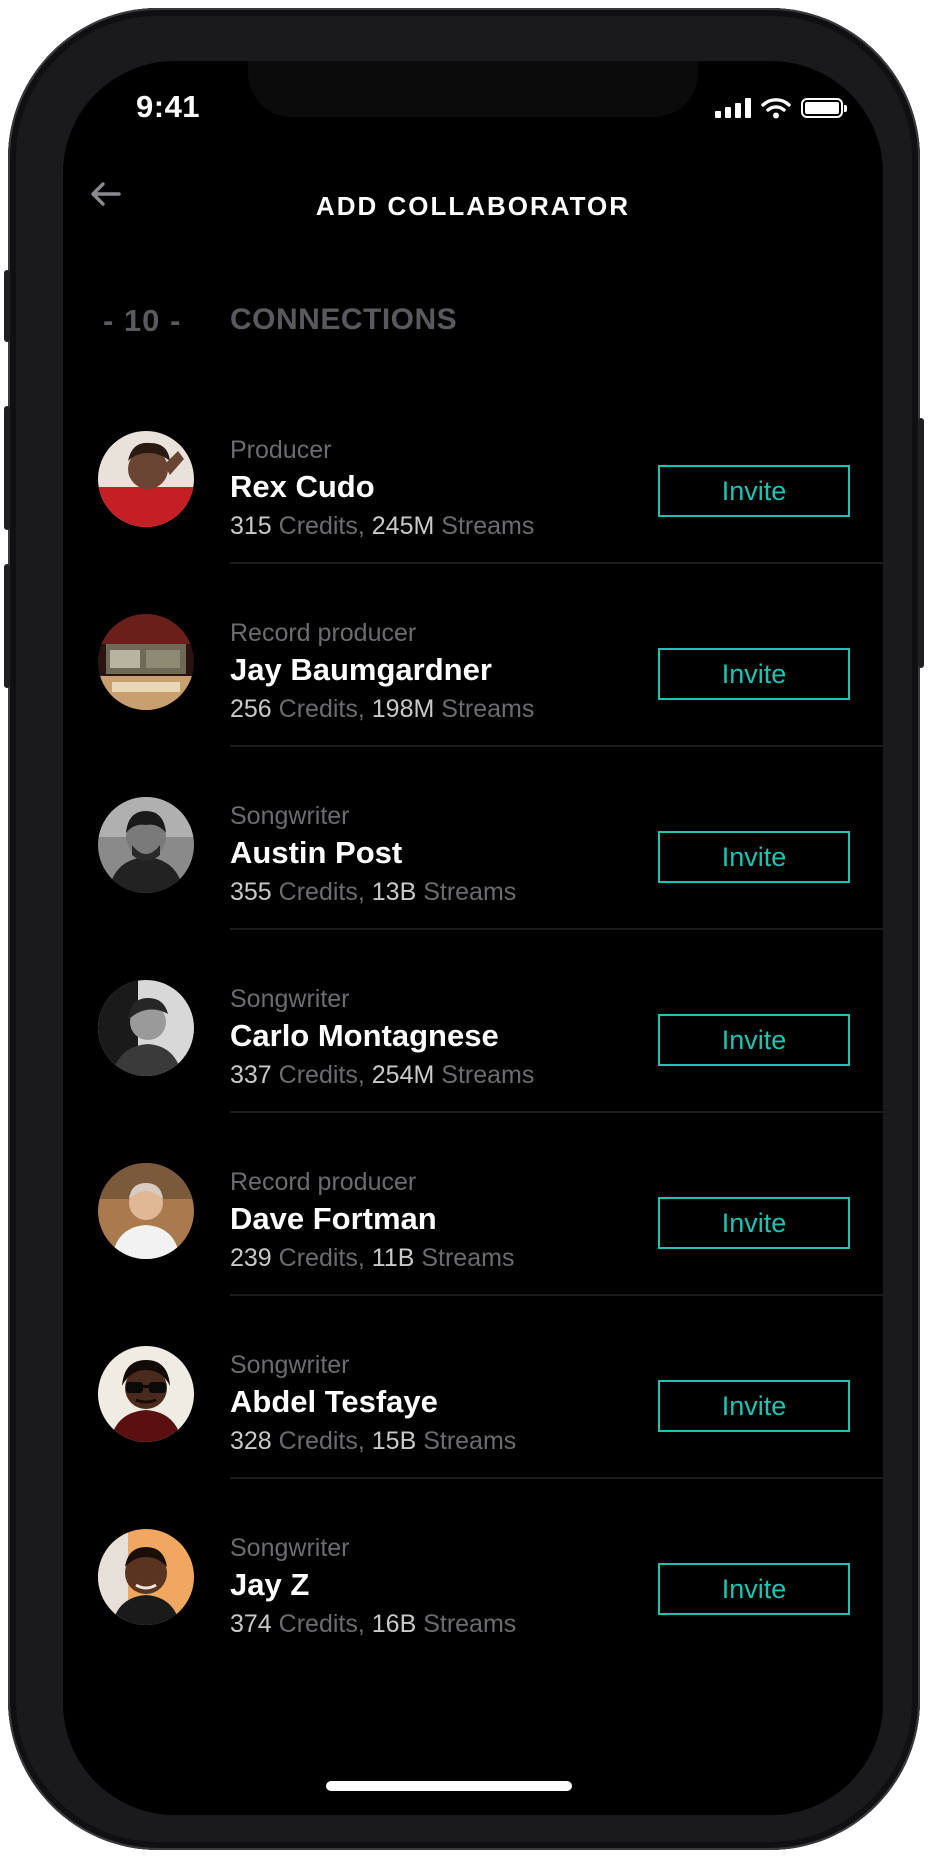 Image resolution: width=930 pixels, height=1860 pixels. What do you see at coordinates (251, 1624) in the screenshot?
I see `credits-count: 374` at bounding box center [251, 1624].